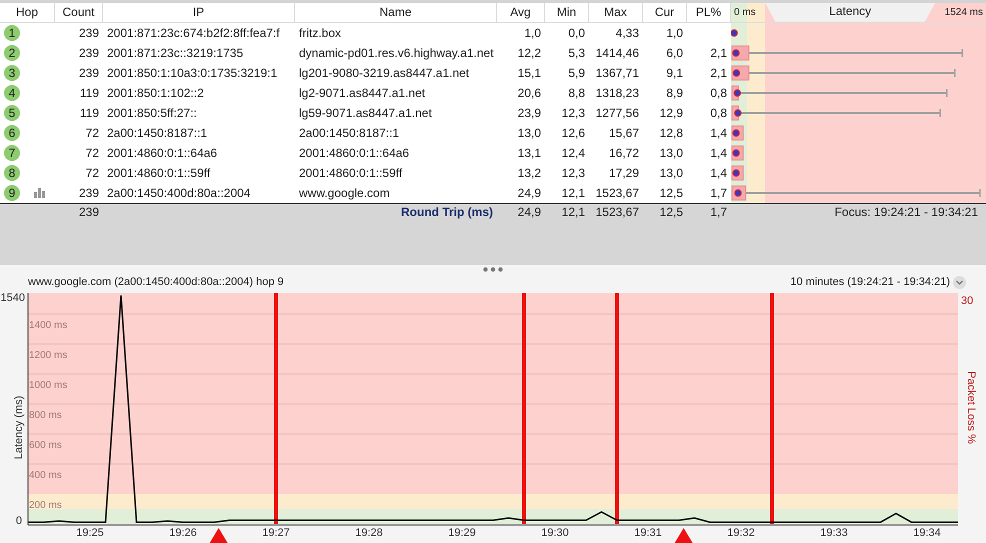  What do you see at coordinates (927, 533) in the screenshot?
I see `x-axis-label: 19:34` at bounding box center [927, 533].